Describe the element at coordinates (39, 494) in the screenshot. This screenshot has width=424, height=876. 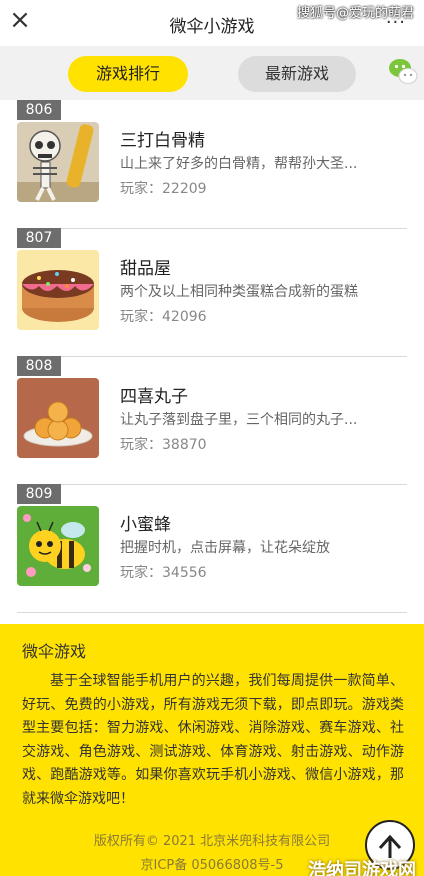
I see `rank-badge: 809` at that location.